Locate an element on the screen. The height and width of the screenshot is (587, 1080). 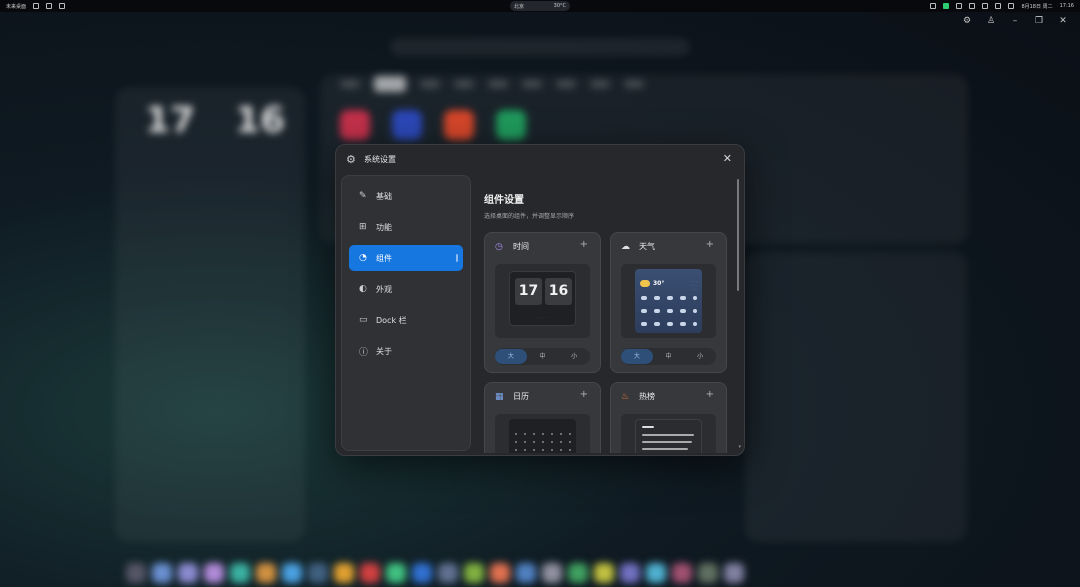
card-header: ☁ 天气 is located at coordinates (638, 246).